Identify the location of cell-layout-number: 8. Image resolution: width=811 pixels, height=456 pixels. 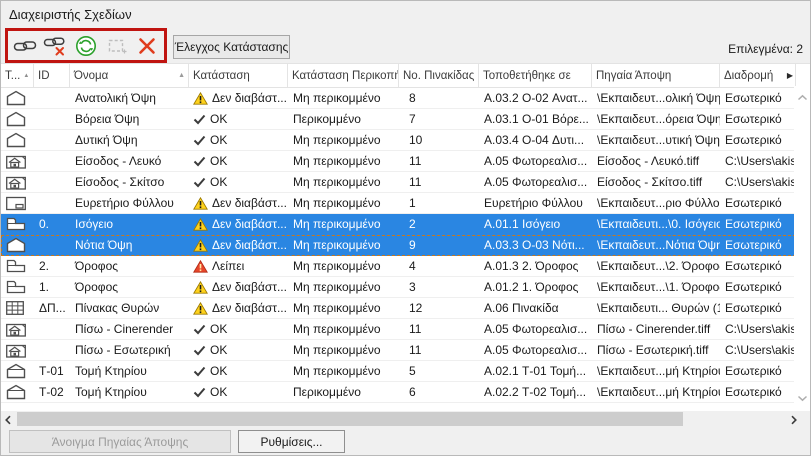
(412, 98).